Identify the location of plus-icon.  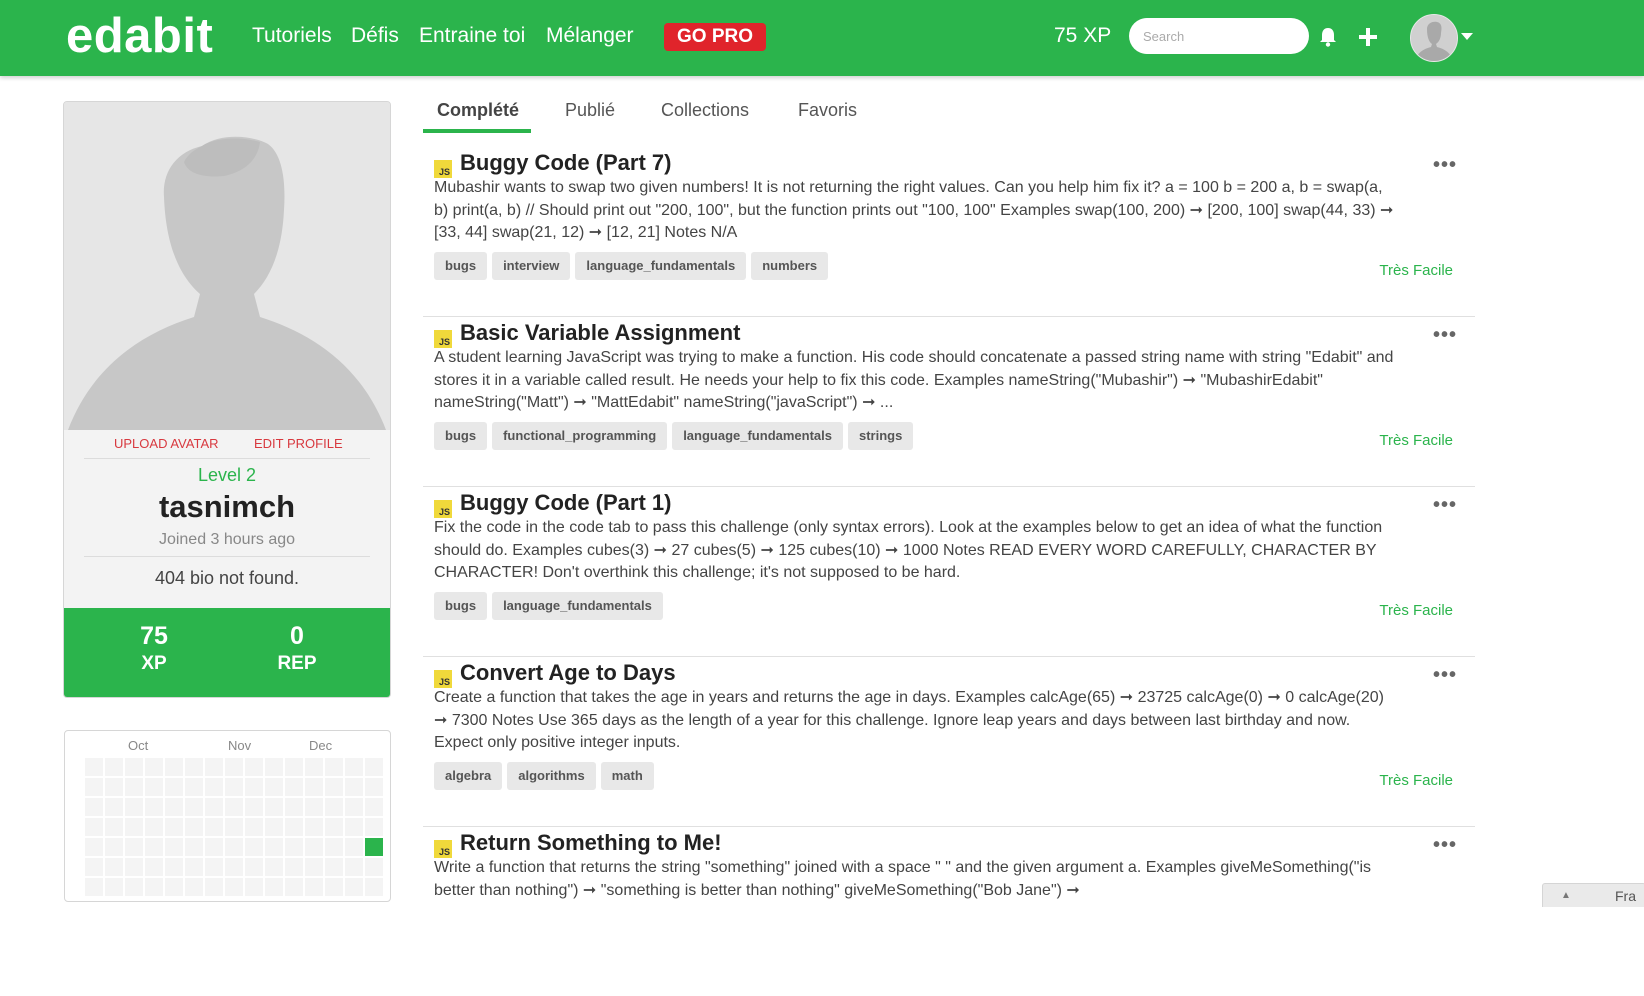
(1368, 37).